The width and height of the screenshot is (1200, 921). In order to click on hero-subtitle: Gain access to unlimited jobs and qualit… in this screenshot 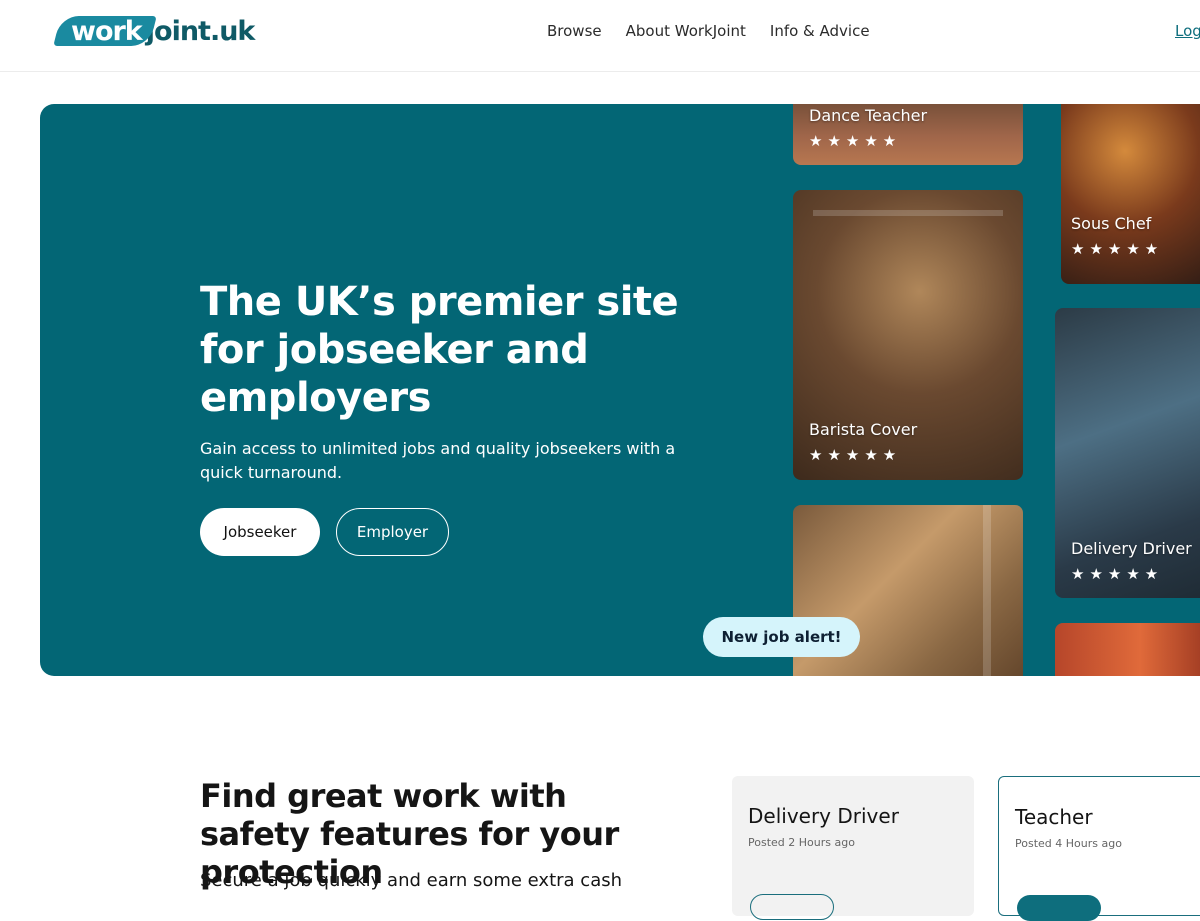, I will do `click(438, 460)`.